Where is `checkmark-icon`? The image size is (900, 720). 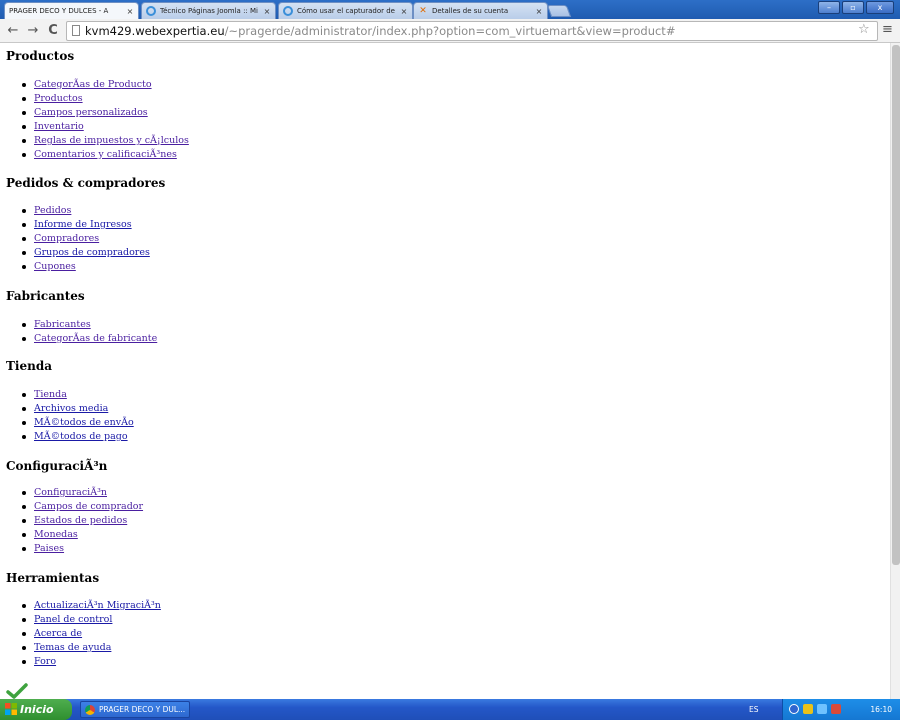 checkmark-icon is located at coordinates (17, 691).